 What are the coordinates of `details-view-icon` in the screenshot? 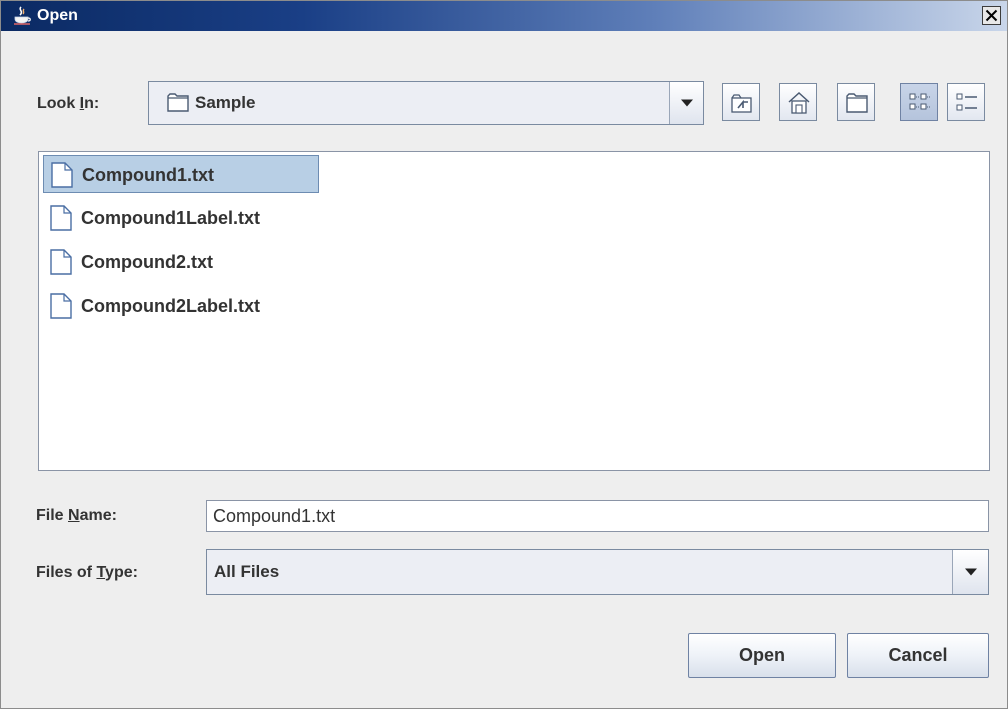 It's located at (966, 102).